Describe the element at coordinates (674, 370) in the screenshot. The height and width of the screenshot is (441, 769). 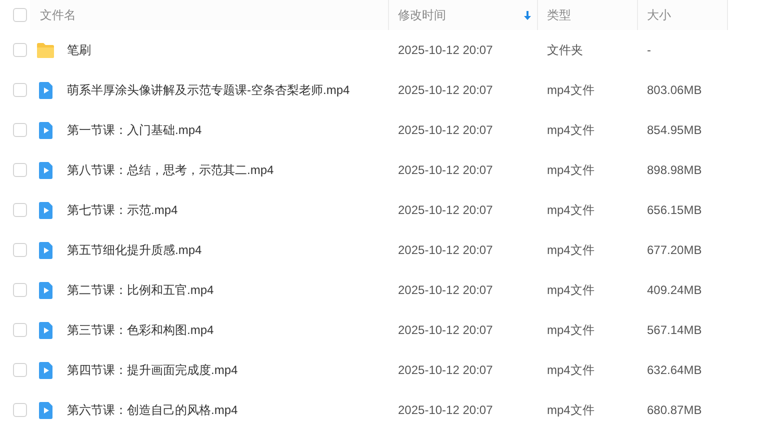
I see `file-size: 632.64MB` at that location.